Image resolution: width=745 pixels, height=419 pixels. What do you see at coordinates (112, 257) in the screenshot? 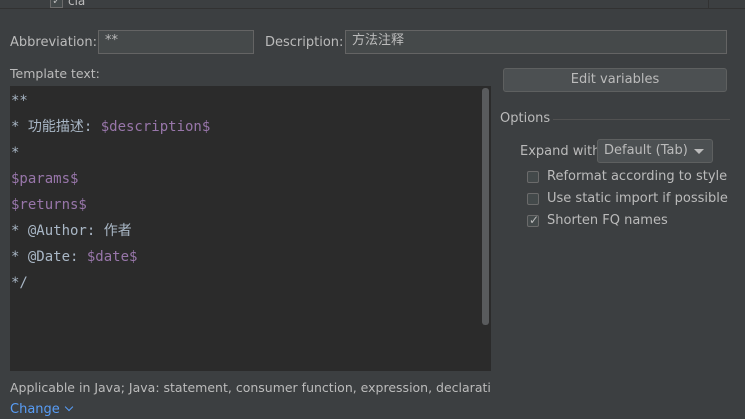
I see `template-variable: $date$` at bounding box center [112, 257].